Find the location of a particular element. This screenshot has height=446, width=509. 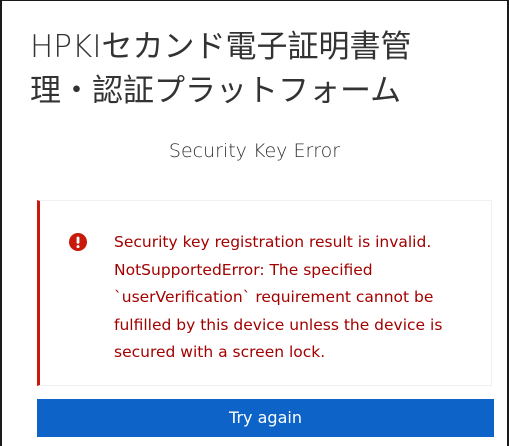

alert-message-line: `userVerification` requirement cannot be is located at coordinates (274, 297).